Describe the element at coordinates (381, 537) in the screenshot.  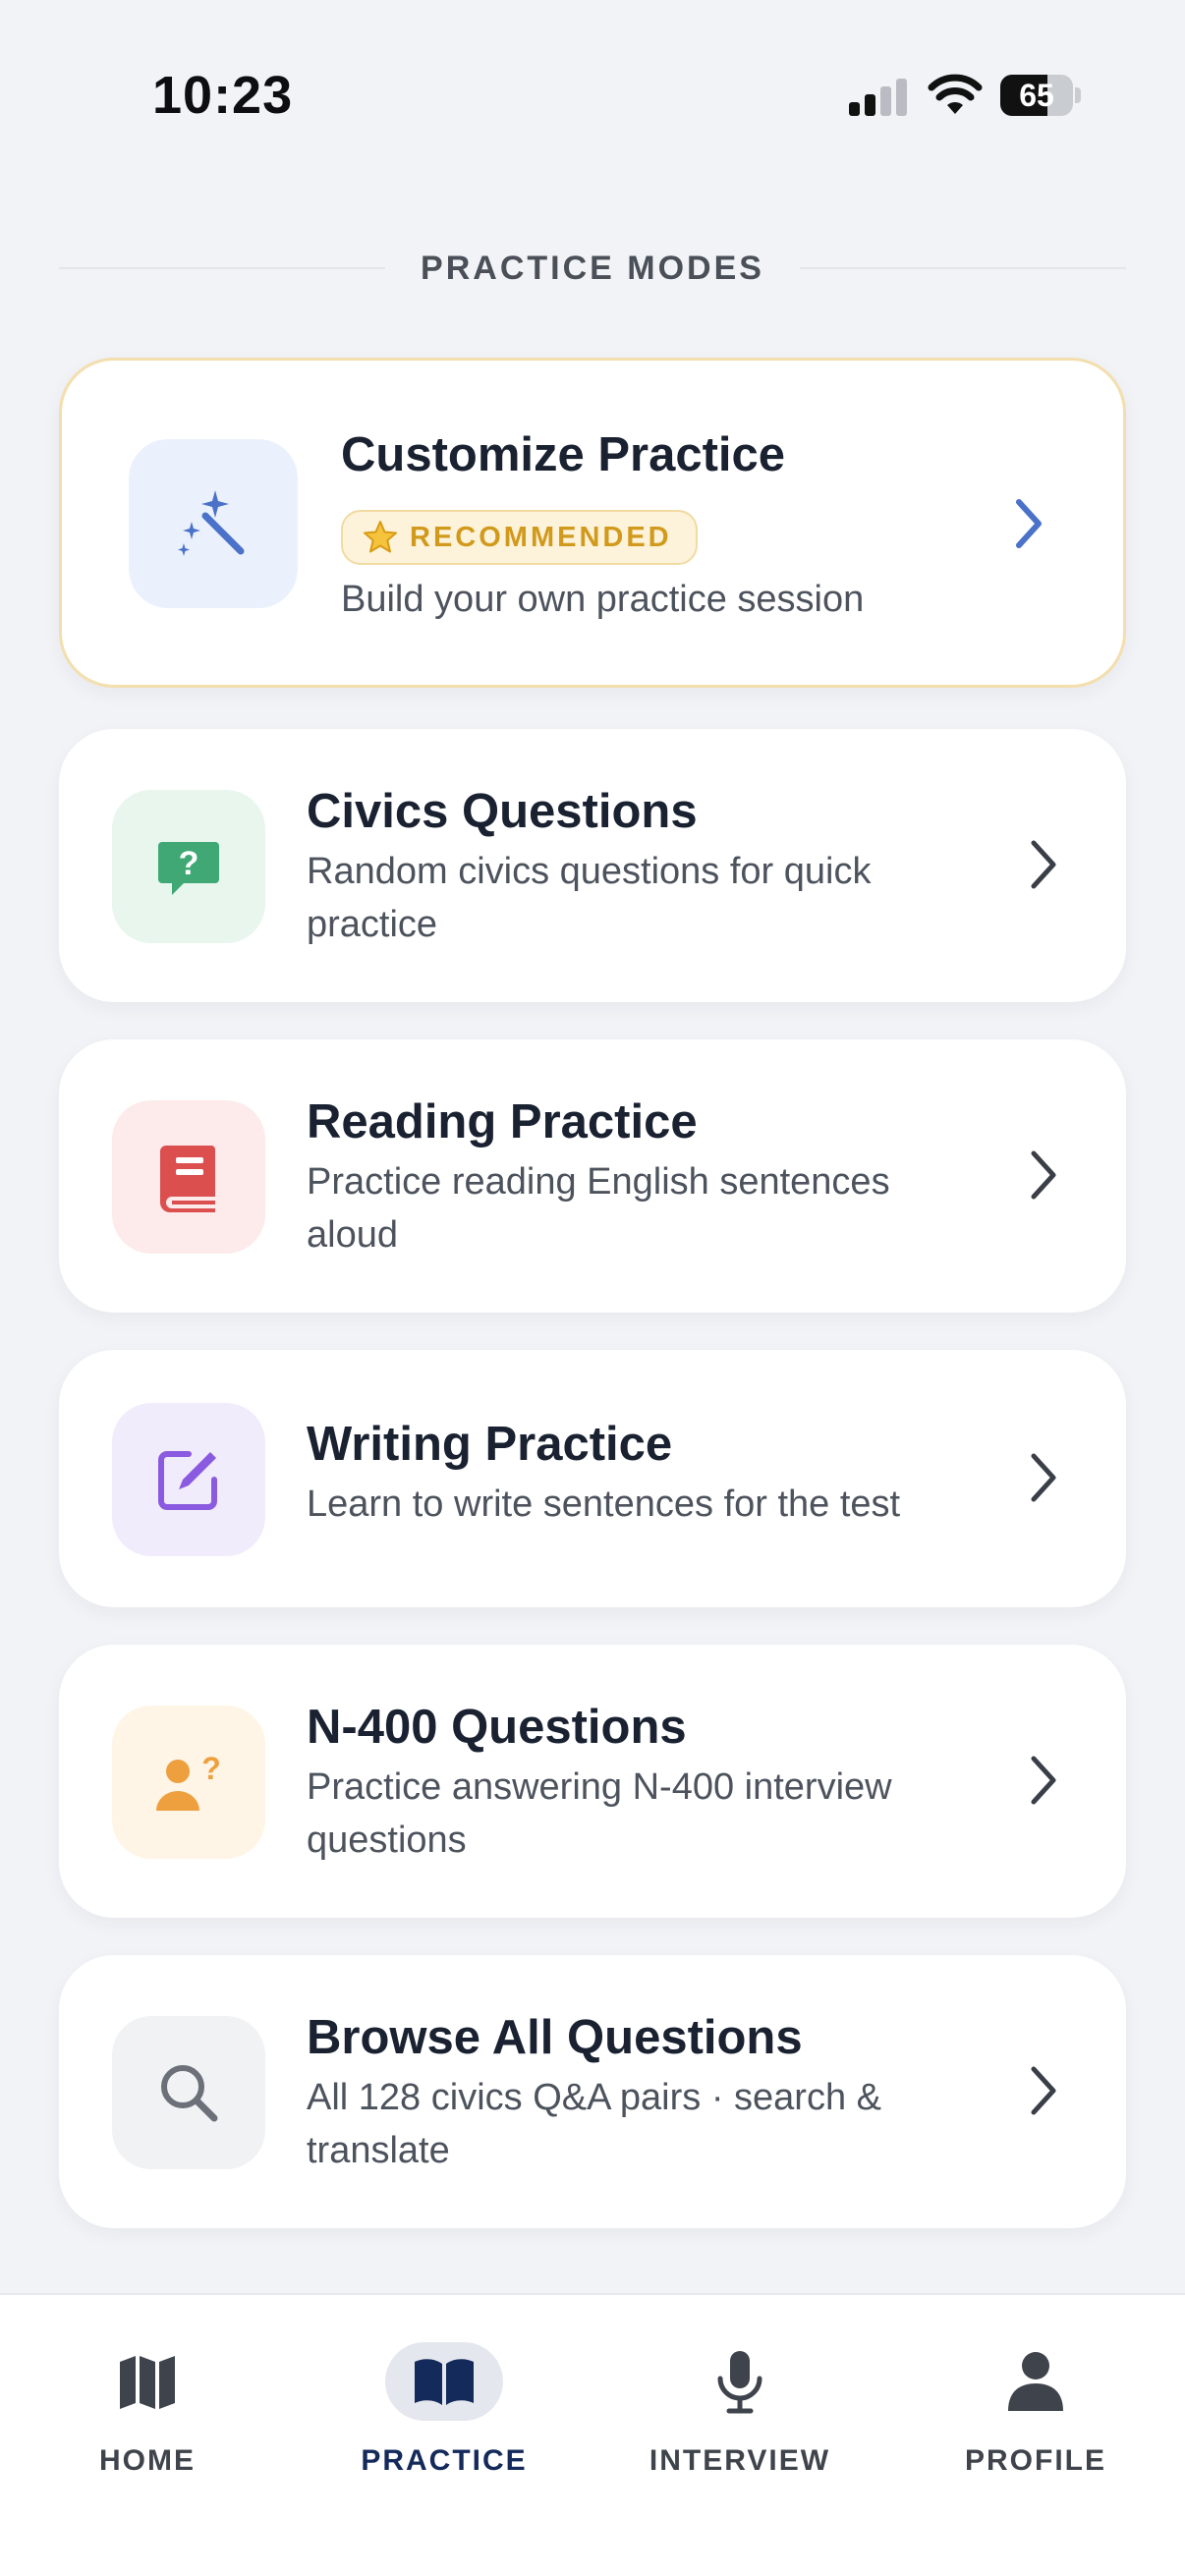
I see `star-icon` at that location.